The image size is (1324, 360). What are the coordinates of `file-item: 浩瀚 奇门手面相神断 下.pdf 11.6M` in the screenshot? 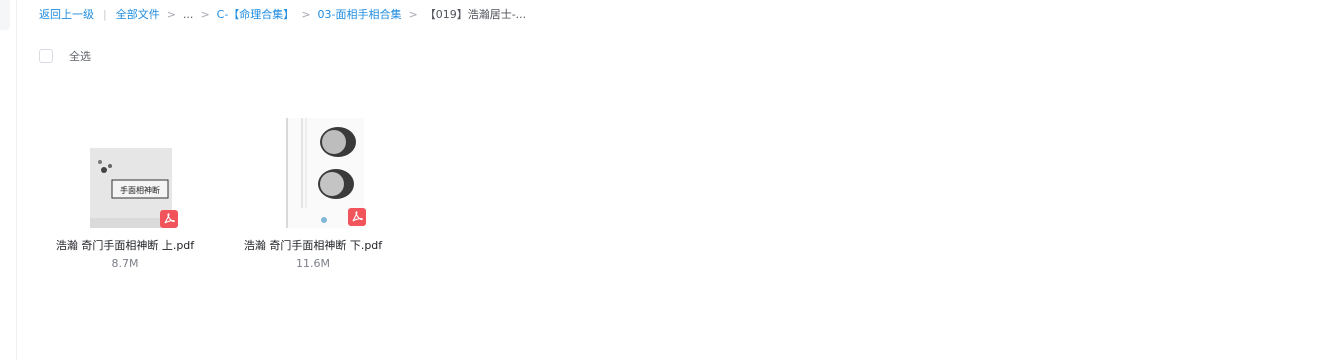 It's located at (313, 190).